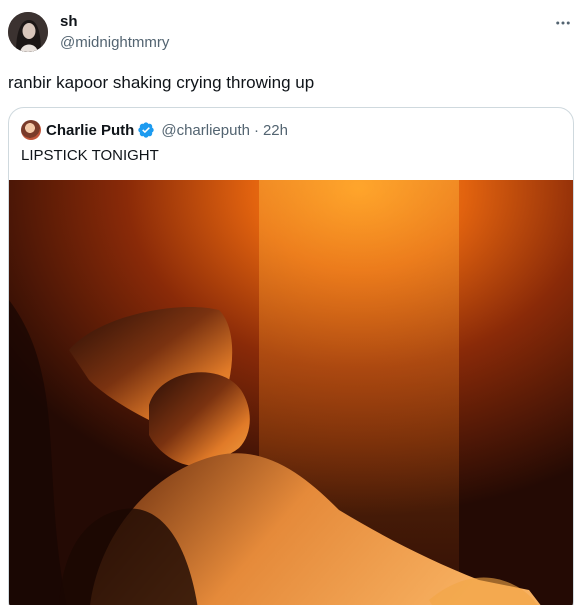 This screenshot has height=605, width=588. I want to click on quoted-author-display-name: Charlie Puth, so click(90, 130).